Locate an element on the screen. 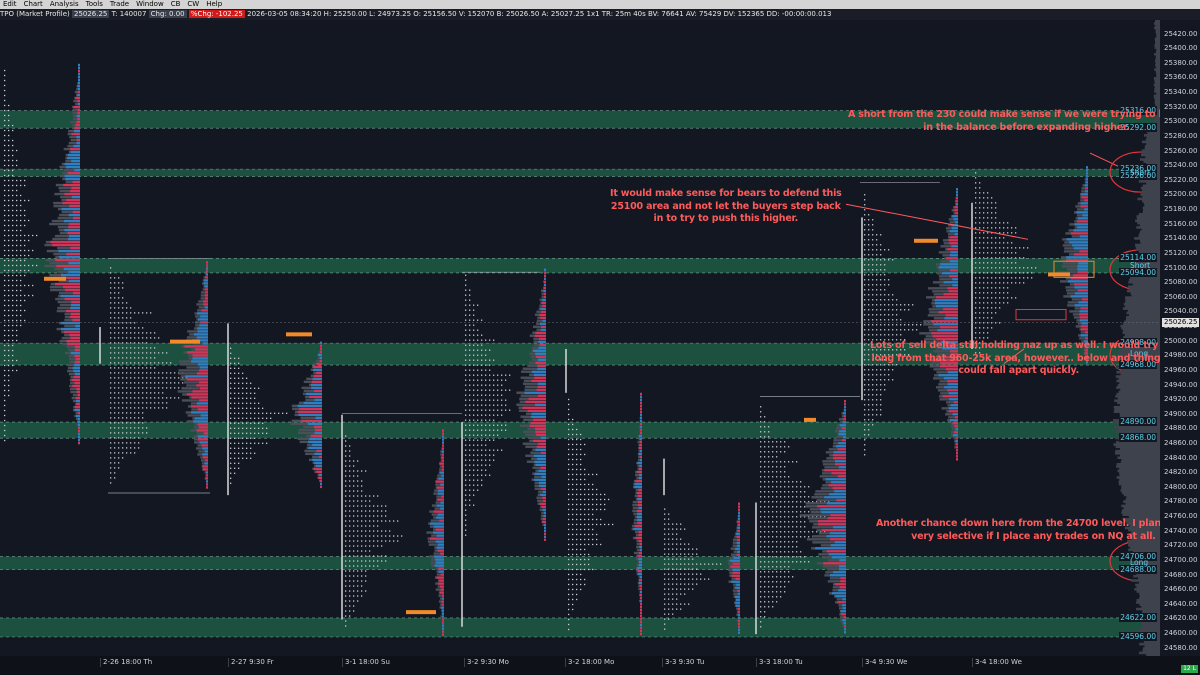 Image resolution: width=1200 pixels, height=675 pixels. menu-item-window: Window is located at coordinates (150, 4).